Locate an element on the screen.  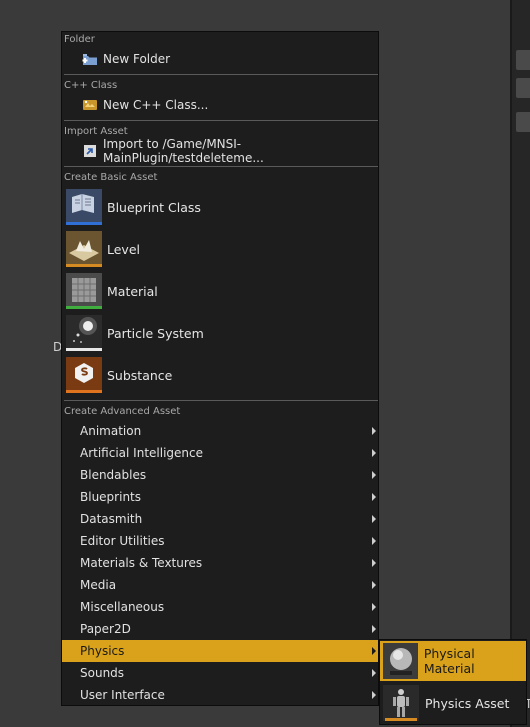
physical-material-icon is located at coordinates (400, 661).